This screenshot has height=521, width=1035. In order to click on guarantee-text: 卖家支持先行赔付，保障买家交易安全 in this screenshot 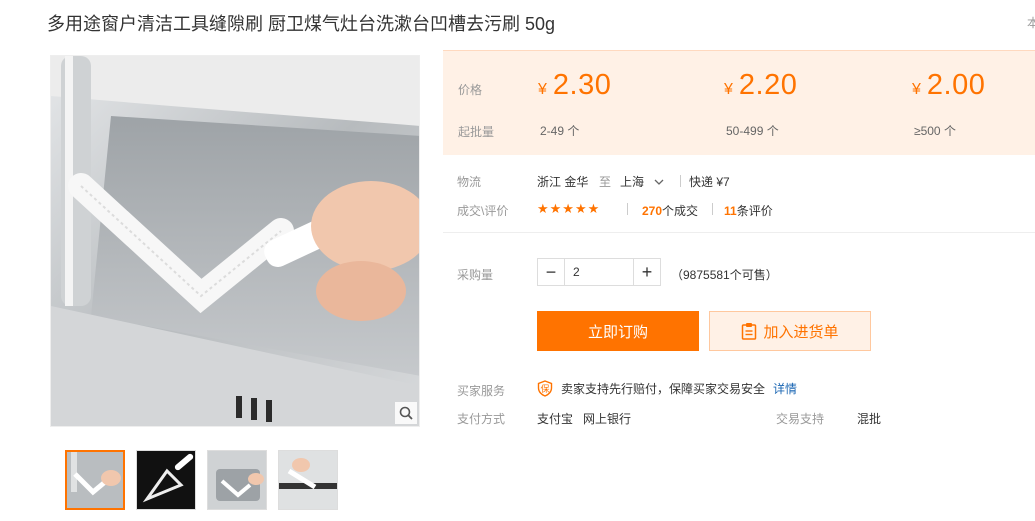, I will do `click(663, 389)`.